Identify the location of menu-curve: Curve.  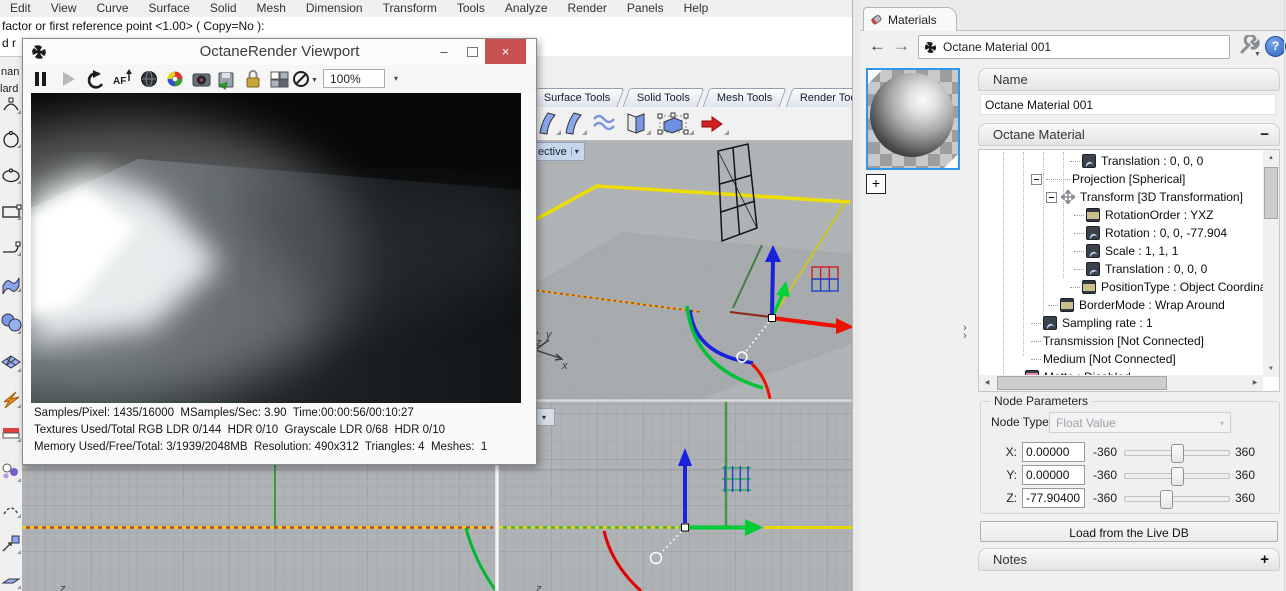
(112, 7).